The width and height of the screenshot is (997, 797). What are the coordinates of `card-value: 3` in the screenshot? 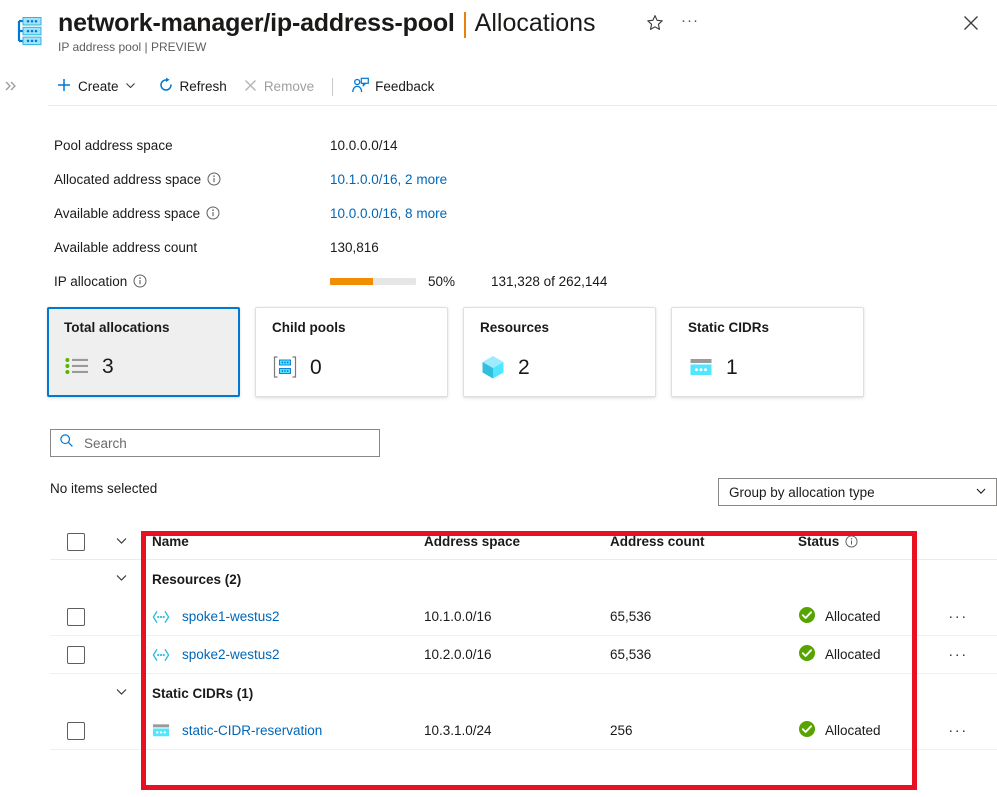 It's located at (108, 366).